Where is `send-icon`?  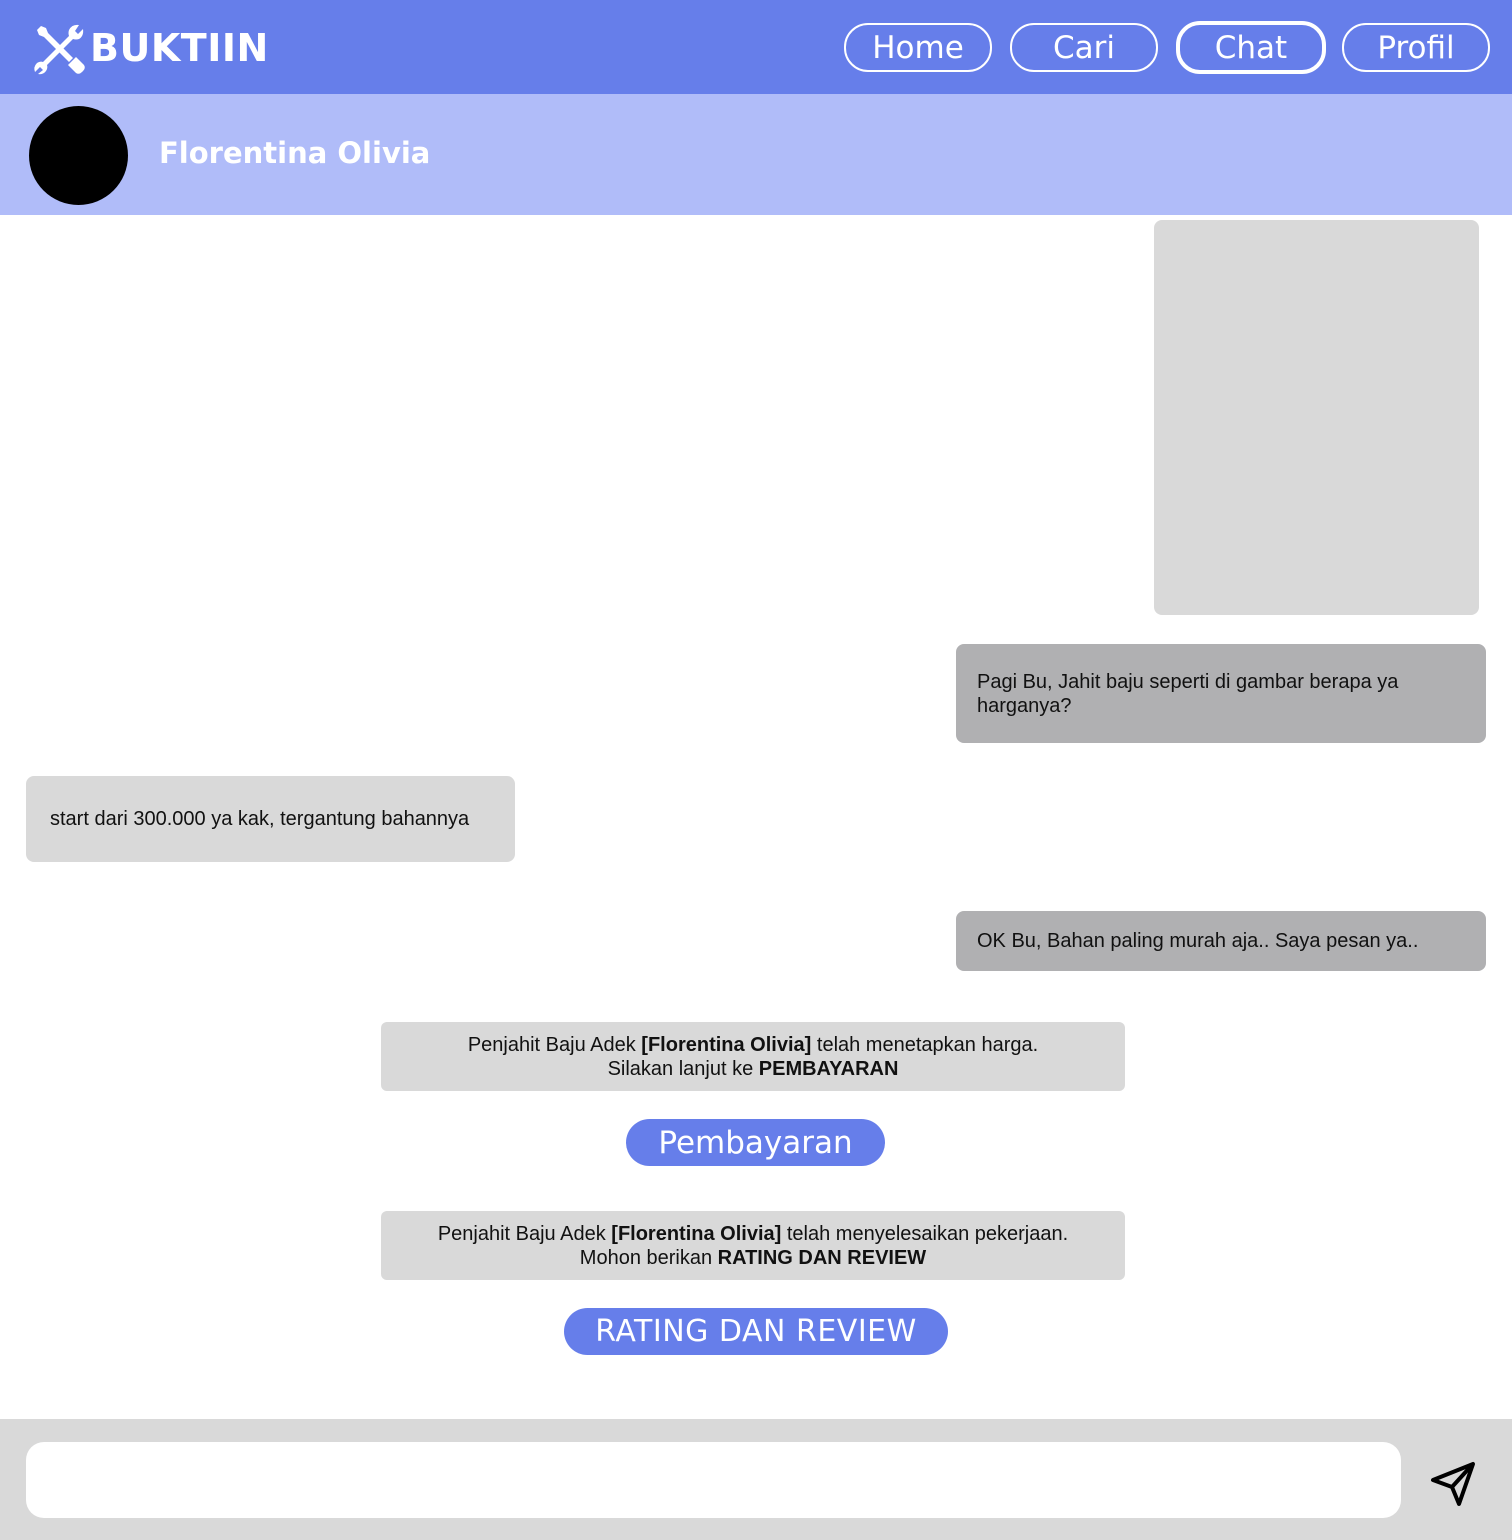
send-icon is located at coordinates (1453, 1484).